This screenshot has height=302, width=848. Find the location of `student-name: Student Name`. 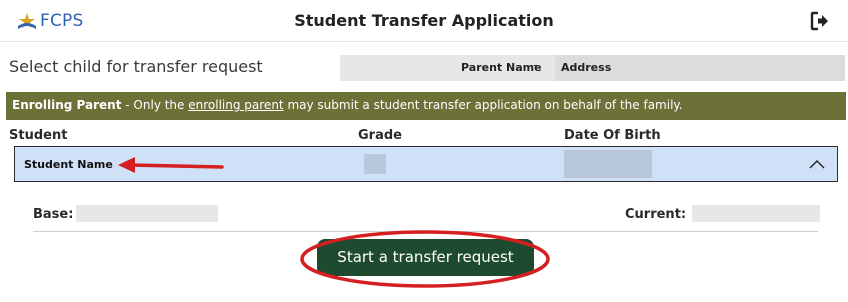

student-name: Student Name is located at coordinates (68, 164).